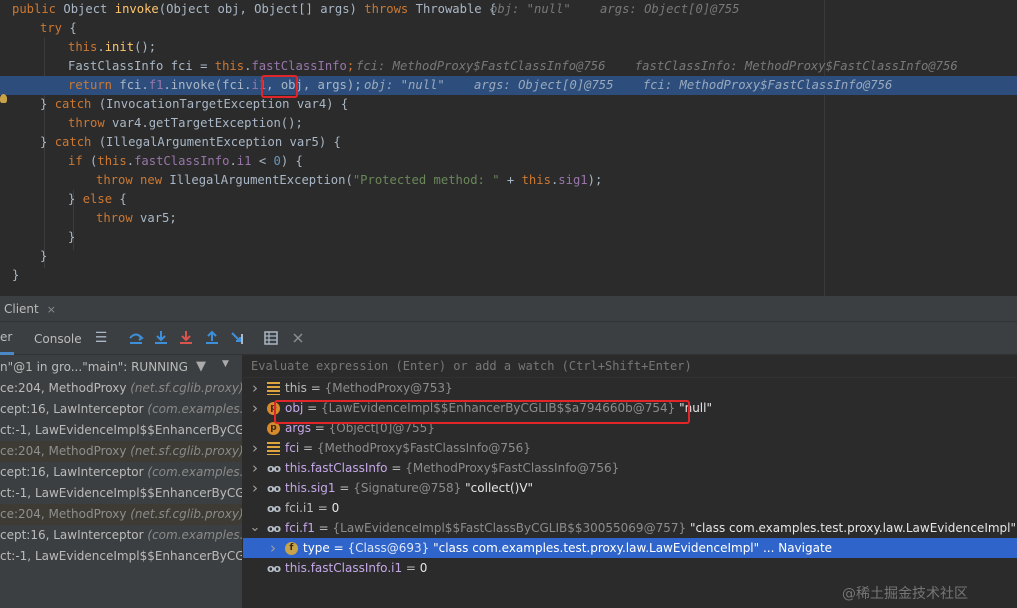  Describe the element at coordinates (356, 568) in the screenshot. I see `variable-text: this.fastClassInfo.i1 = 0` at that location.